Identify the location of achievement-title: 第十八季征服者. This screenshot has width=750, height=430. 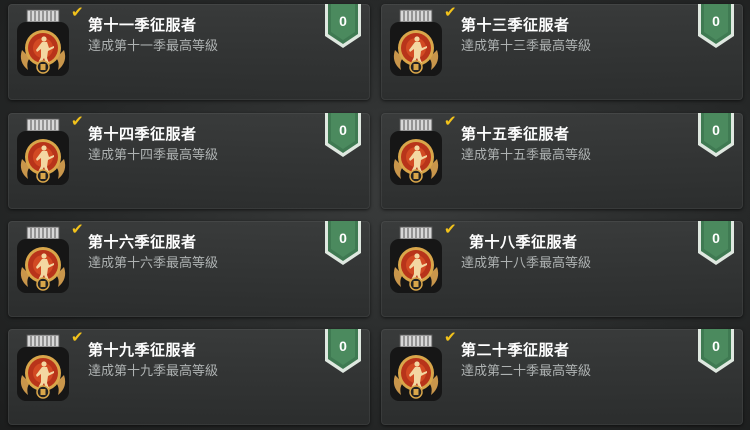
(523, 242).